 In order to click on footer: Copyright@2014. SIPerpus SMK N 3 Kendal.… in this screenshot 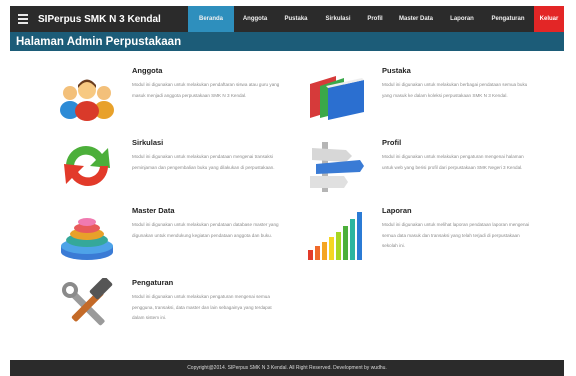, I will do `click(287, 368)`.